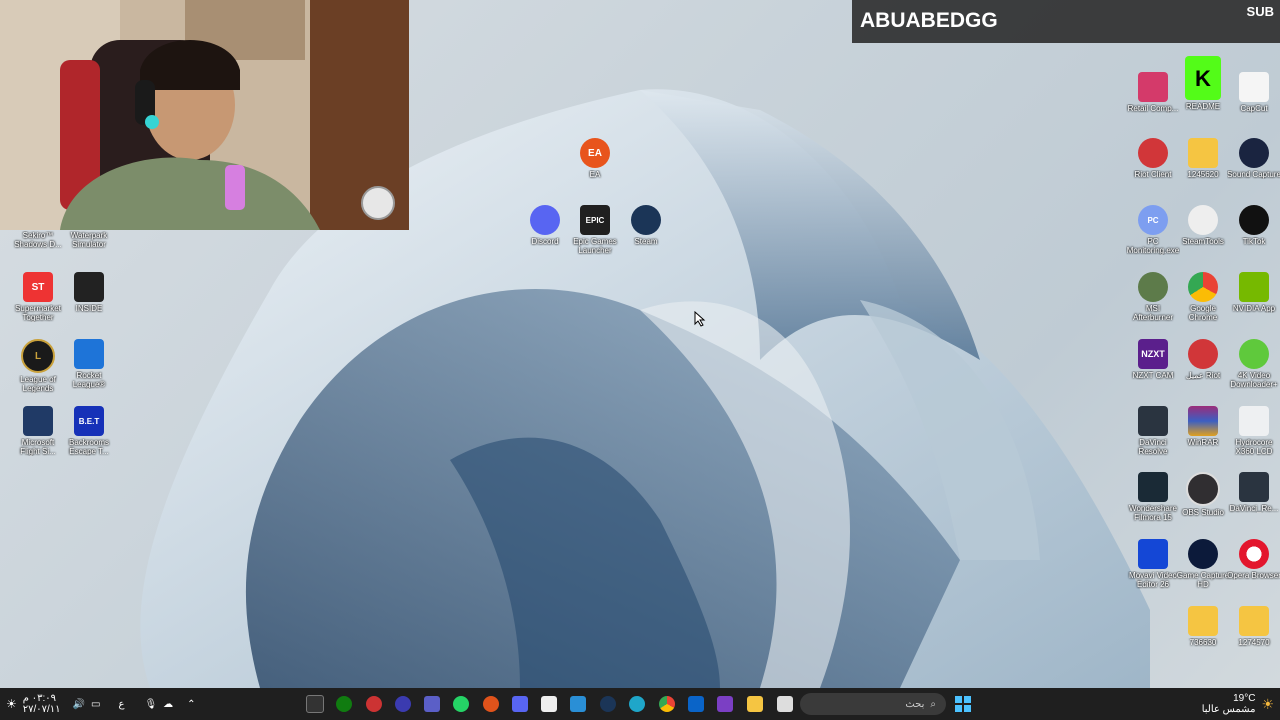 This screenshot has height=720, width=1280. Describe the element at coordinates (1203, 83) in the screenshot. I see `desktop-icon-readme: K README` at that location.